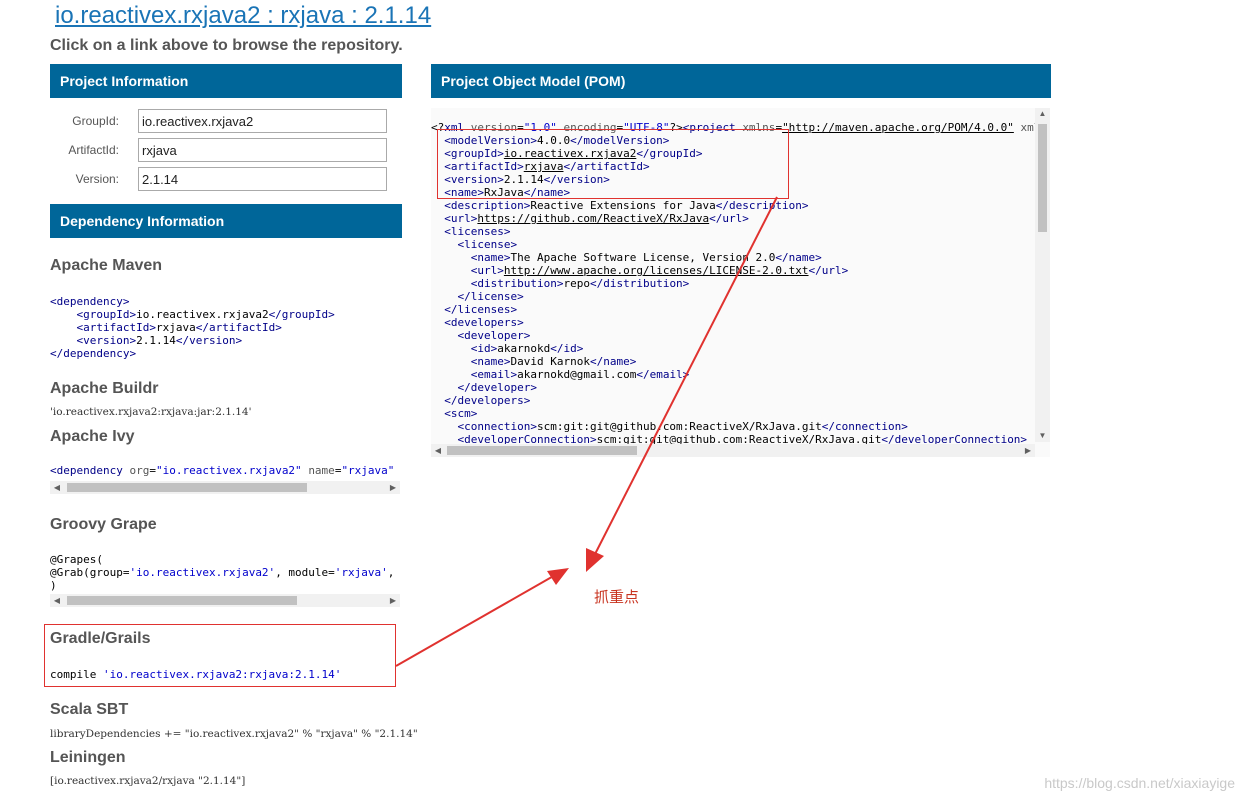 This screenshot has height=799, width=1241. What do you see at coordinates (1139, 783) in the screenshot?
I see `watermark: https://blog.csdn.net/xiaxiayige` at bounding box center [1139, 783].